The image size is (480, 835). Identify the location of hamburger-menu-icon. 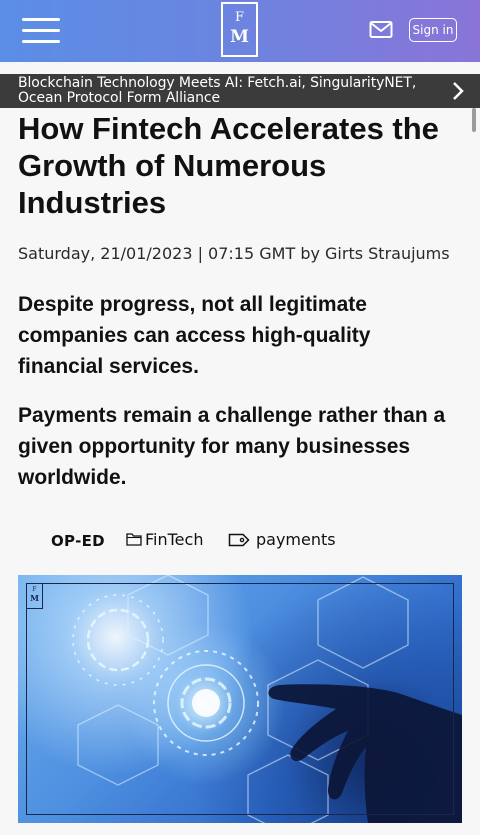
(41, 31).